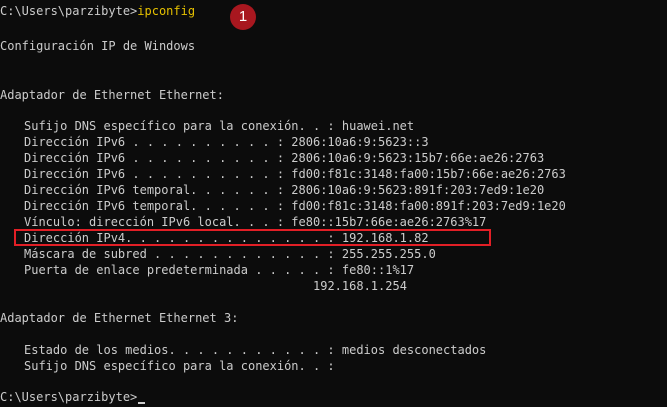  Describe the element at coordinates (142, 403) in the screenshot. I see `text-cursor` at that location.